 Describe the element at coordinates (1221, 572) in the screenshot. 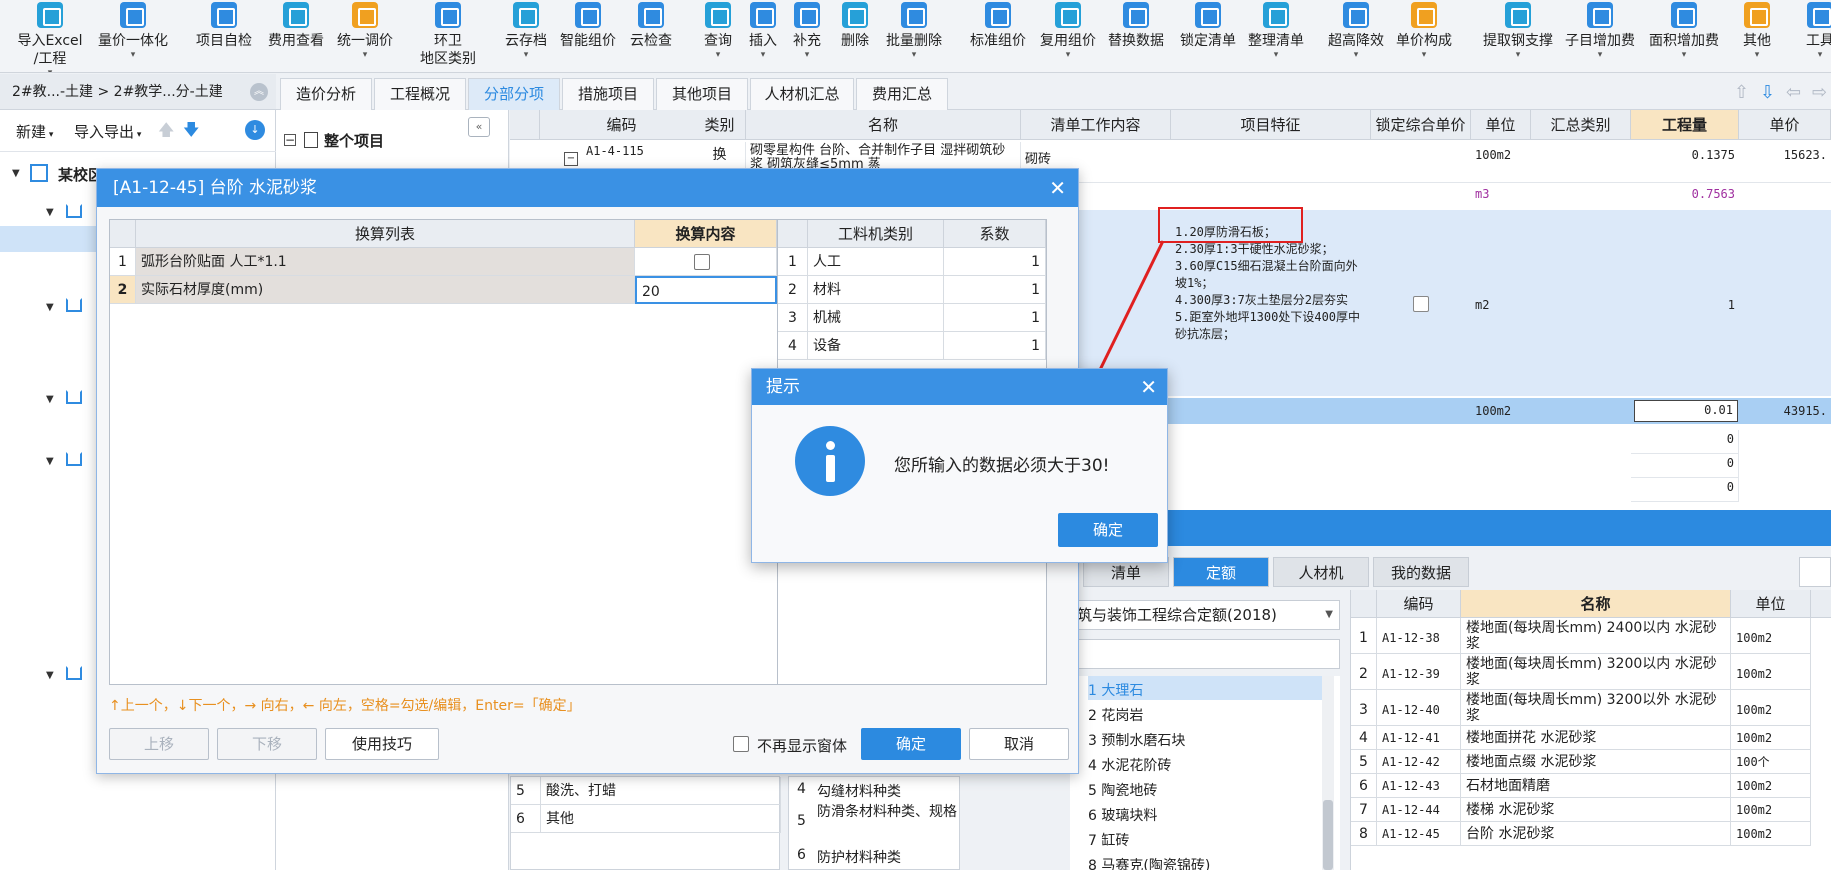

I see `lower-tab-quota: 定额` at that location.